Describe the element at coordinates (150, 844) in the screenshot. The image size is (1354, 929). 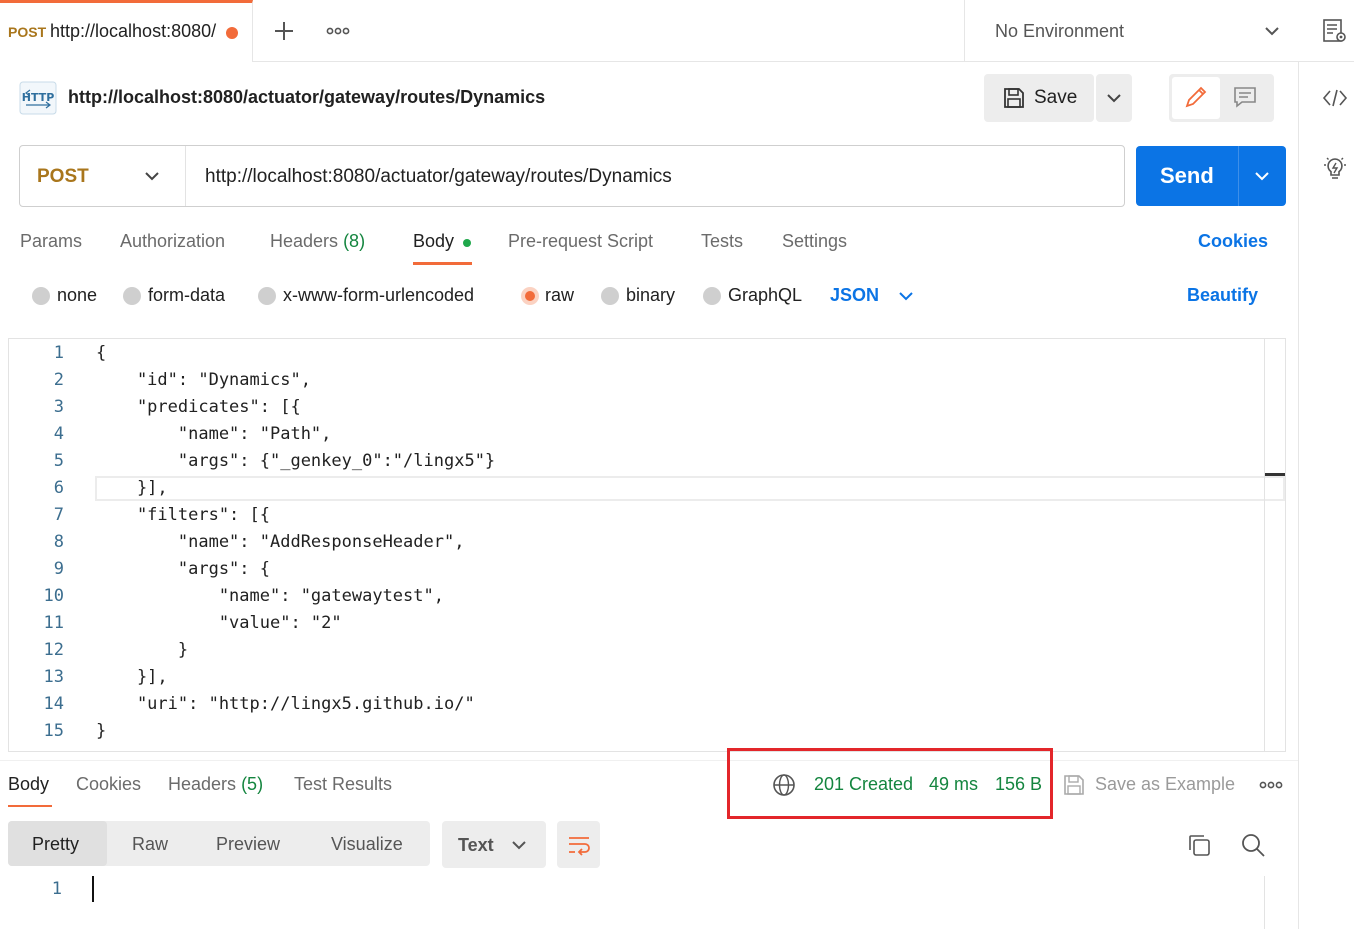
I see `format-raw: Raw` at that location.